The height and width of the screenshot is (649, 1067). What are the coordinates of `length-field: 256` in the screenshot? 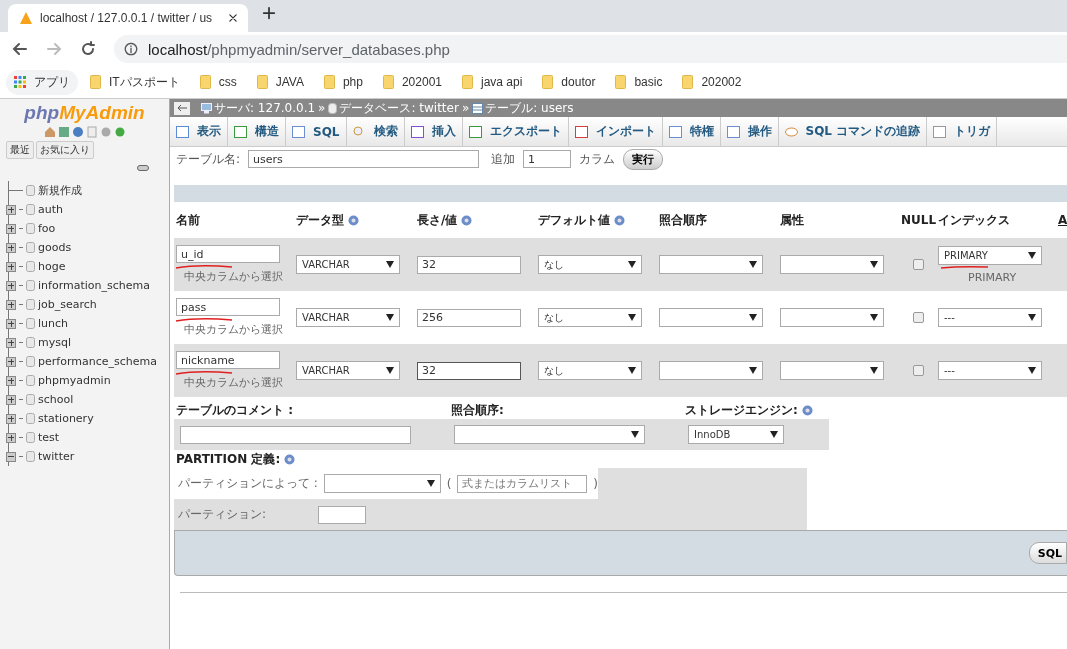 It's located at (469, 317).